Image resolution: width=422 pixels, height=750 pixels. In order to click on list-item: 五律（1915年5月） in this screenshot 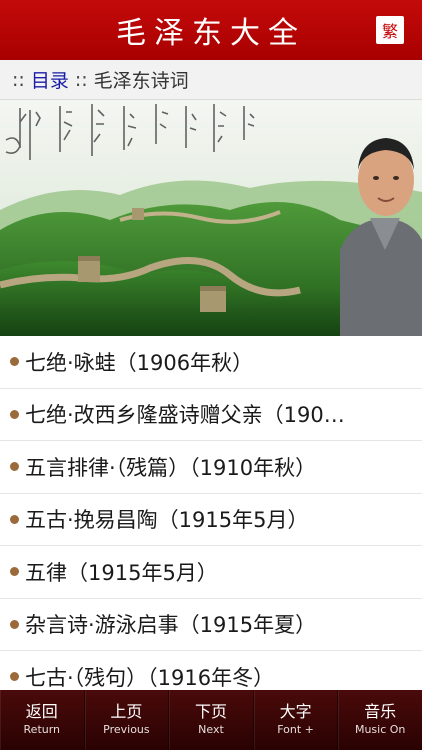, I will do `click(211, 572)`.